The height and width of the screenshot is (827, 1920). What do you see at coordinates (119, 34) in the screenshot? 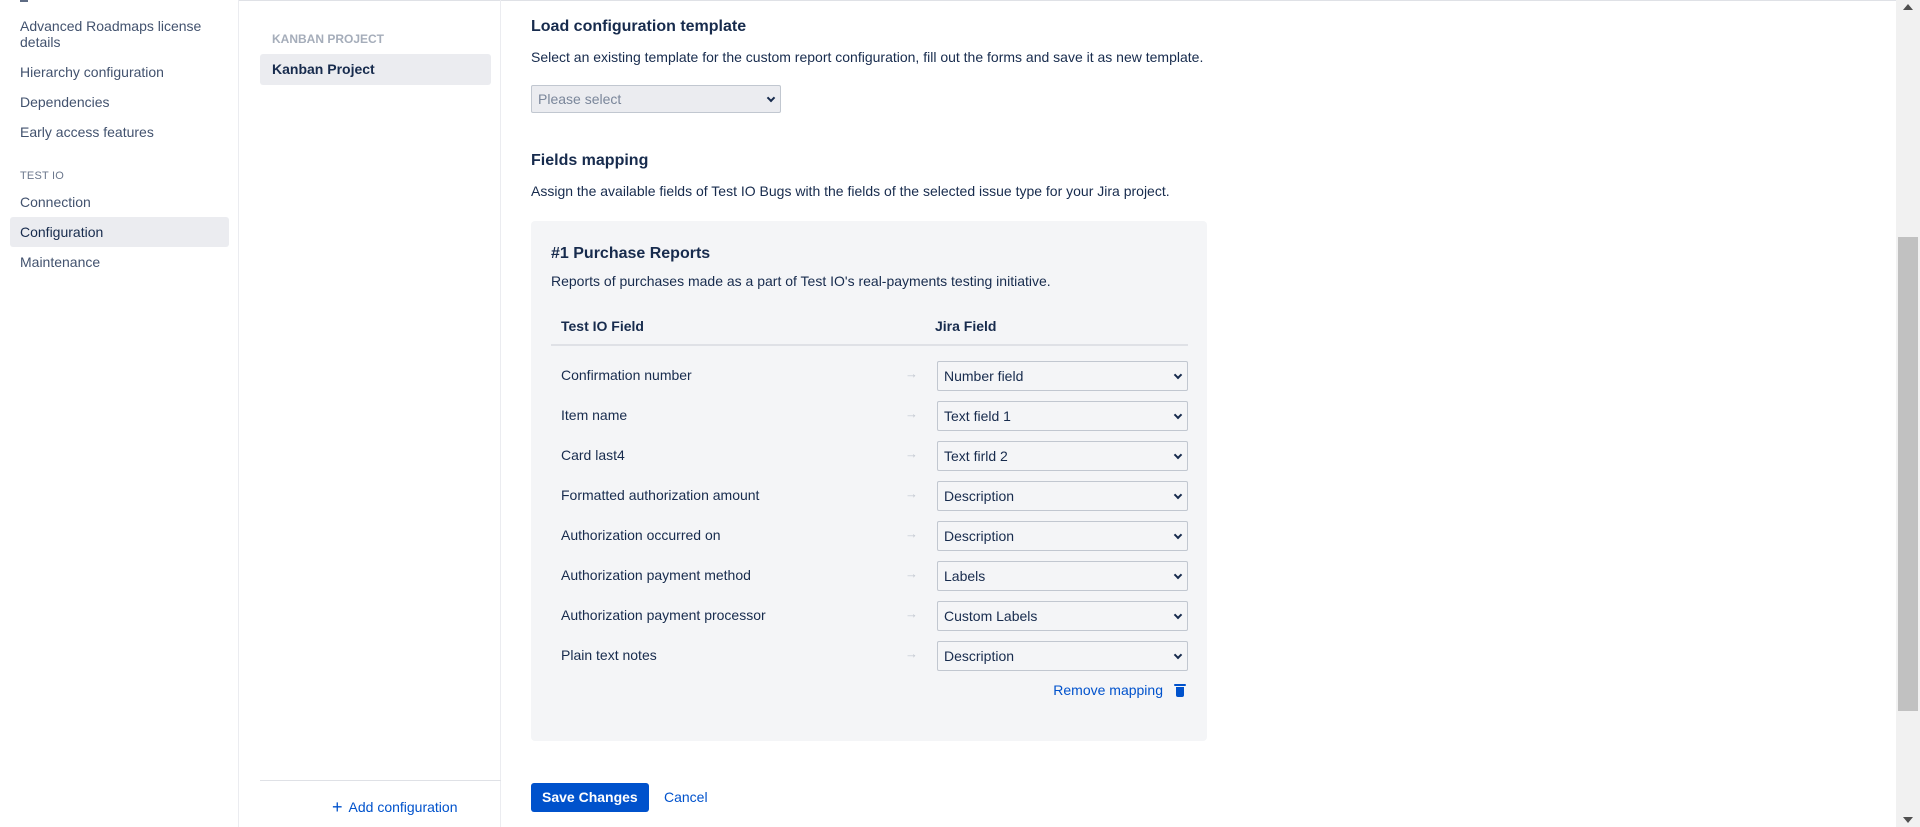
I see `sidebar-item-roadmaps-license: Advanced Roadmaps license details` at bounding box center [119, 34].